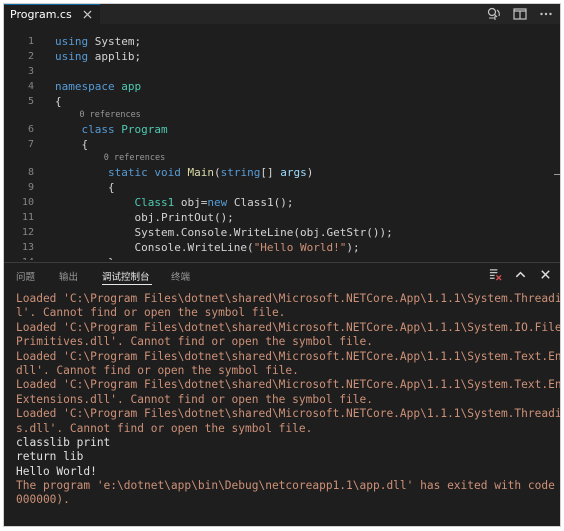  I want to click on line-number: 13, so click(27, 247).